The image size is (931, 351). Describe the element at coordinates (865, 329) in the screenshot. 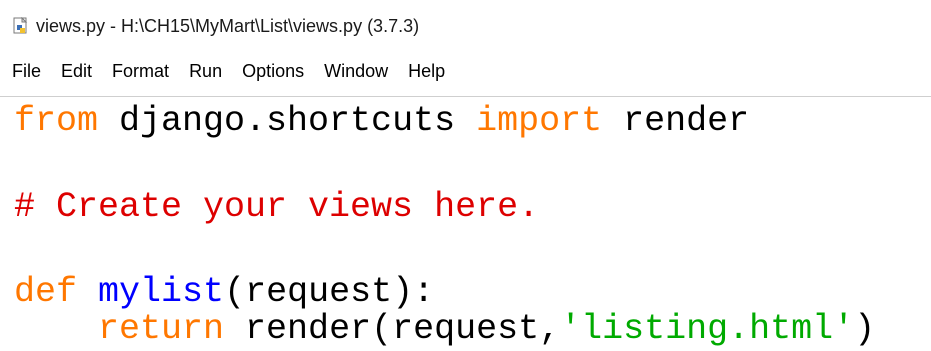

I see `closing-paren: )` at that location.